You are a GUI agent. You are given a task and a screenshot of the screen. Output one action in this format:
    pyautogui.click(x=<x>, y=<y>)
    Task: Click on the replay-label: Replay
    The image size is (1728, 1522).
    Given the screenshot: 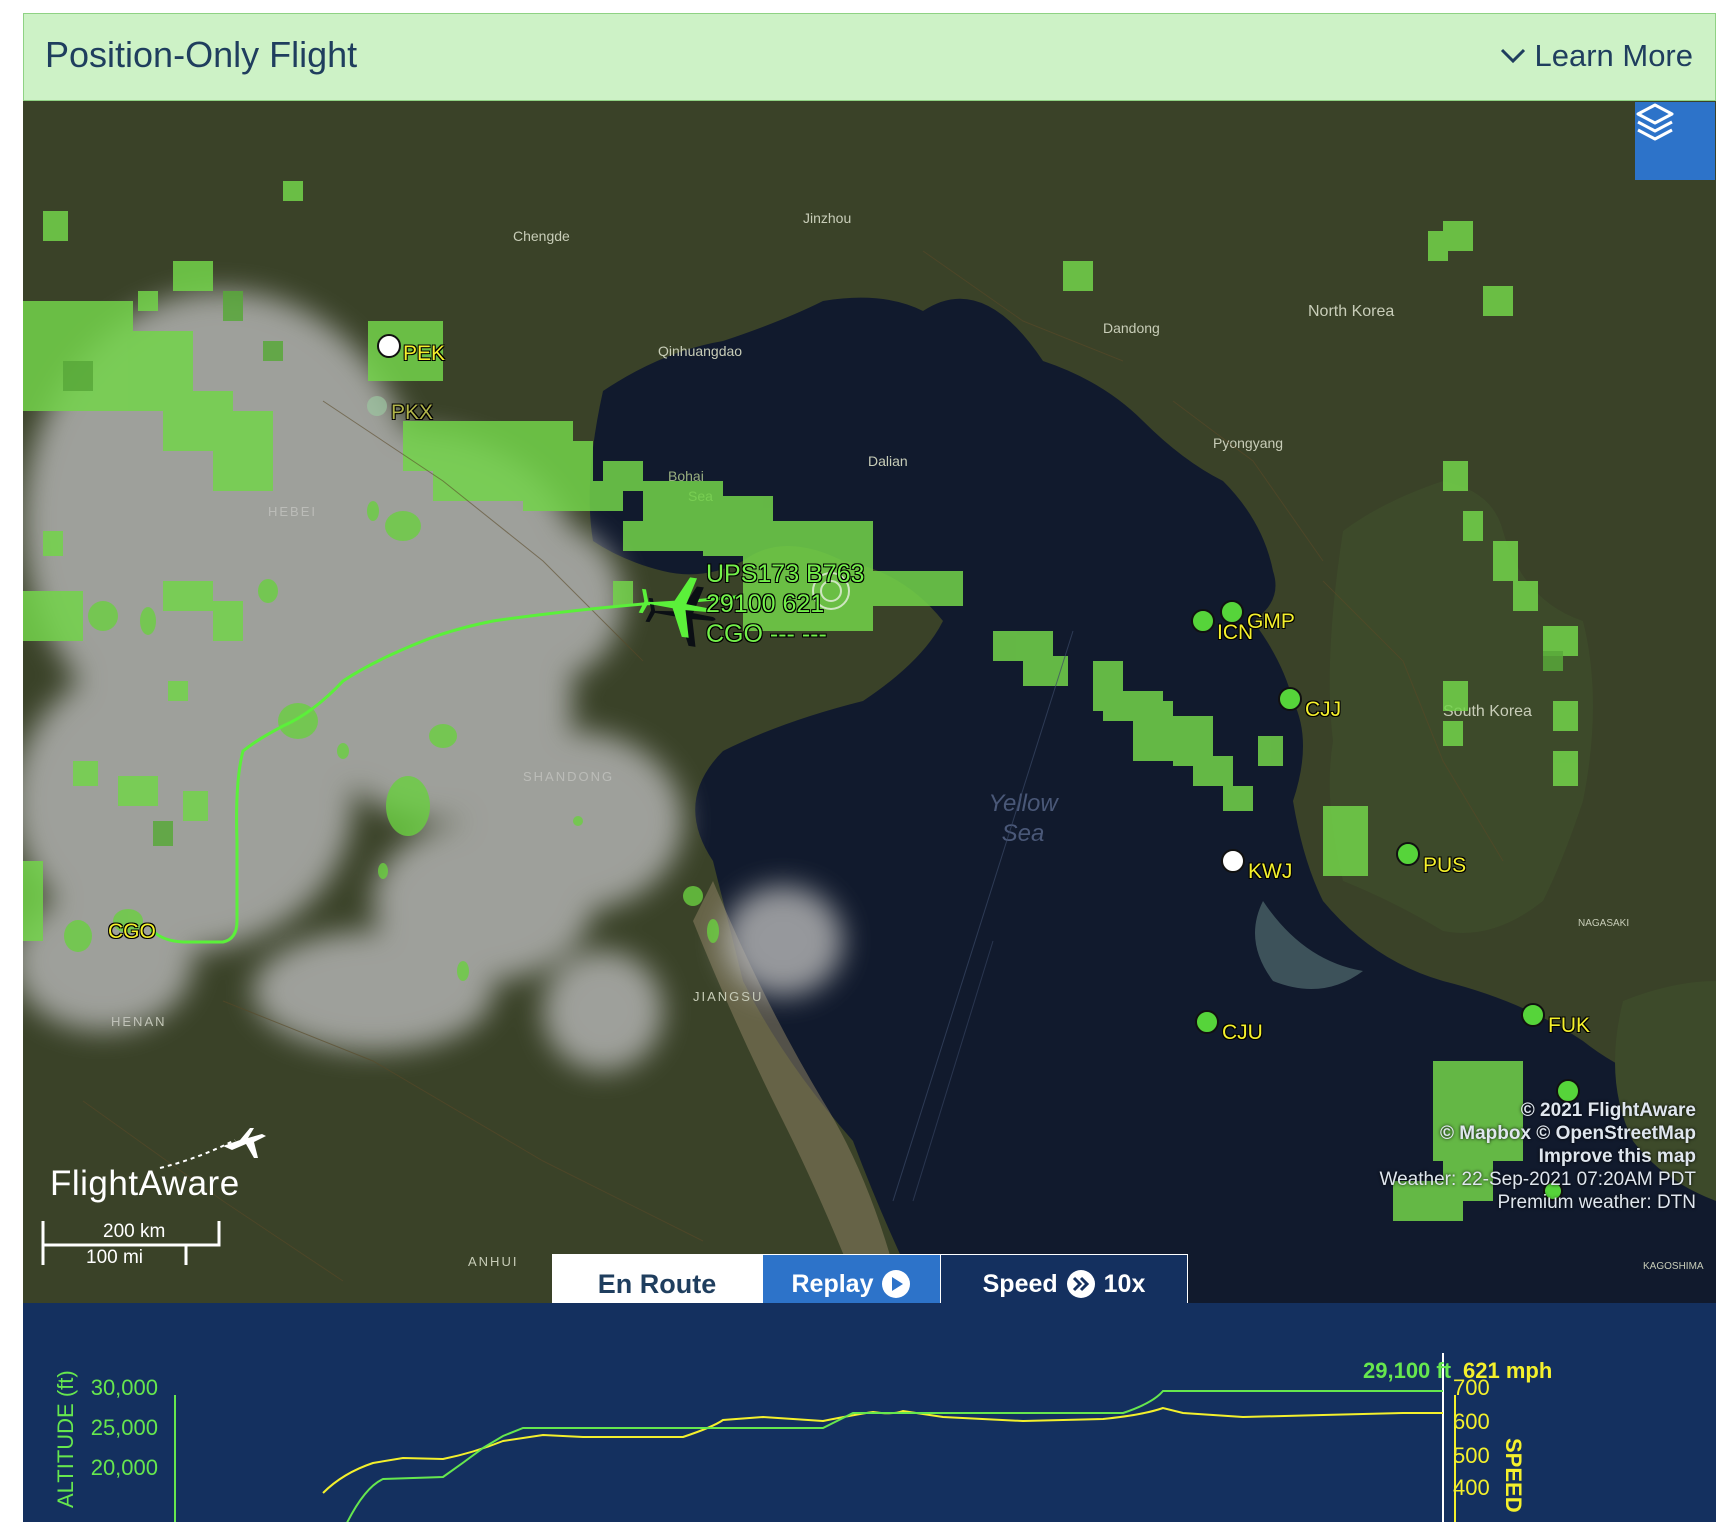 What is the action you would take?
    pyautogui.click(x=832, y=1283)
    